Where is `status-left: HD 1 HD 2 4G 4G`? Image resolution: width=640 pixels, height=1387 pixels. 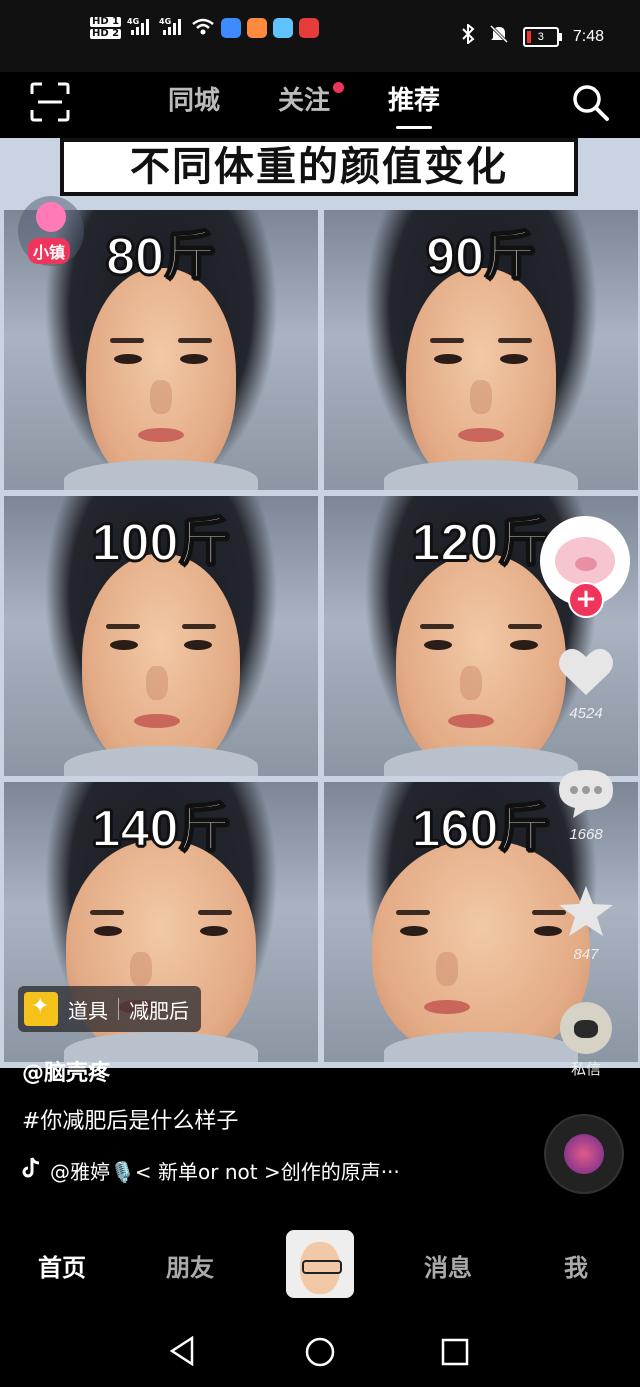
status-left: HD 1 HD 2 4G 4G is located at coordinates (205, 27).